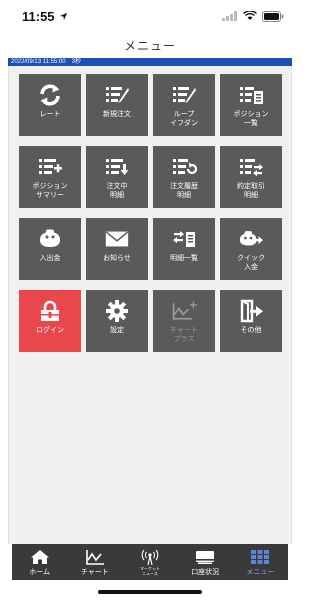  I want to click on menu-tile-label: その他, so click(251, 330).